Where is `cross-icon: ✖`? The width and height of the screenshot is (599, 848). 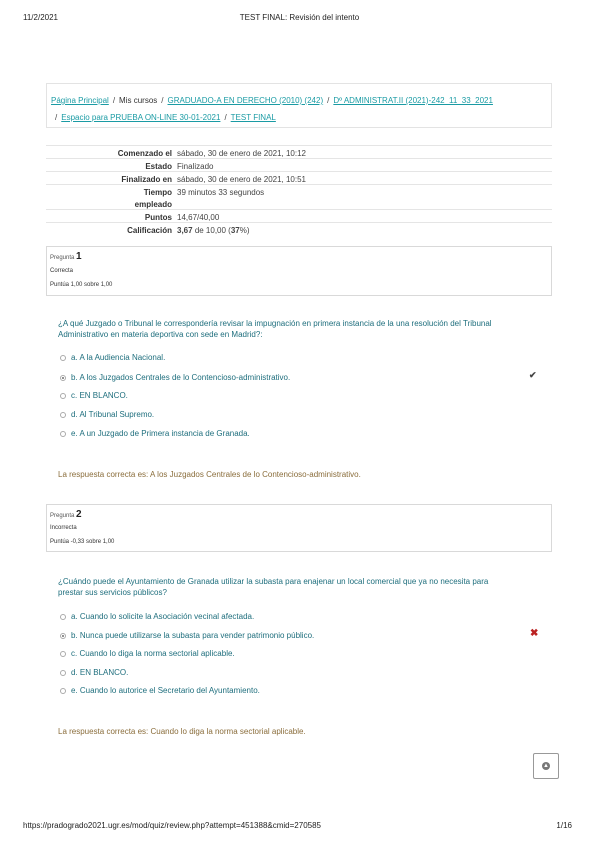 cross-icon: ✖ is located at coordinates (534, 633).